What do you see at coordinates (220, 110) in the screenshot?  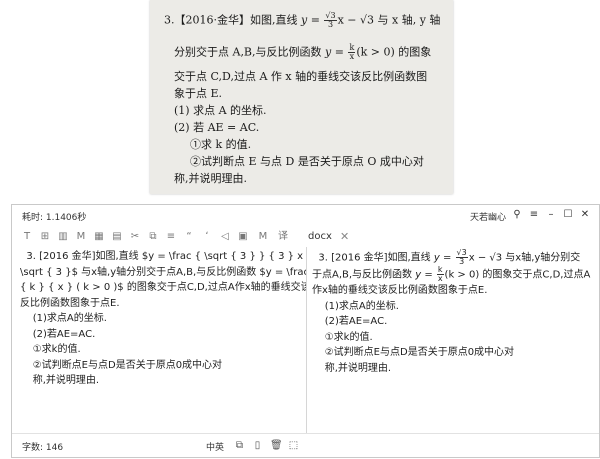 I see `photo-line-5: (1) 求点 A 的坐标.` at bounding box center [220, 110].